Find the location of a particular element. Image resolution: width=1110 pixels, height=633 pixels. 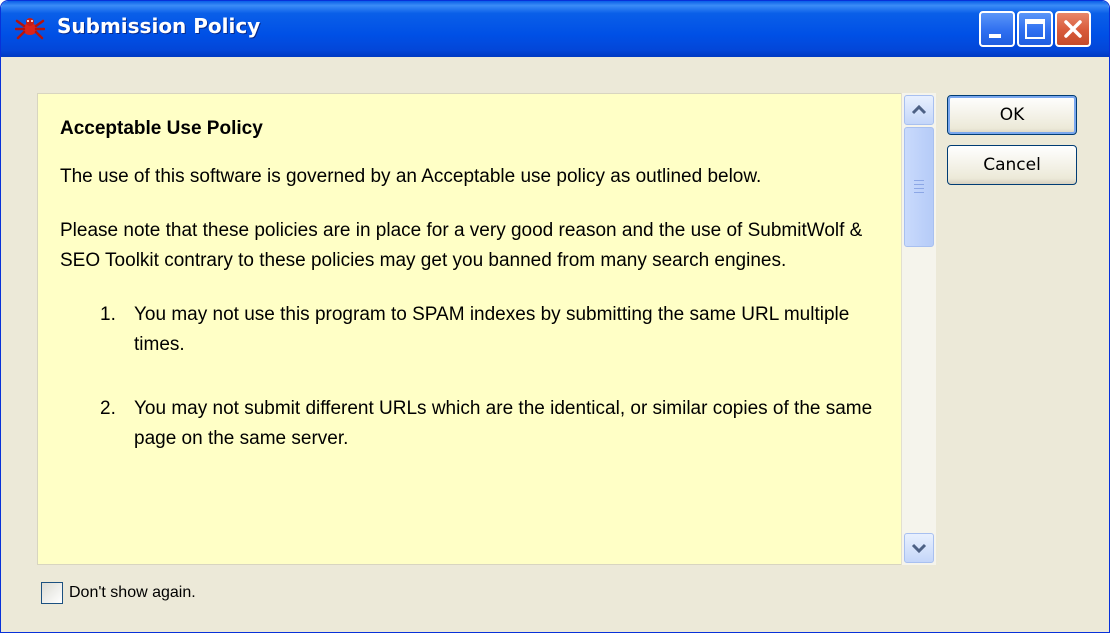

vertical-scrollbar is located at coordinates (918, 329).